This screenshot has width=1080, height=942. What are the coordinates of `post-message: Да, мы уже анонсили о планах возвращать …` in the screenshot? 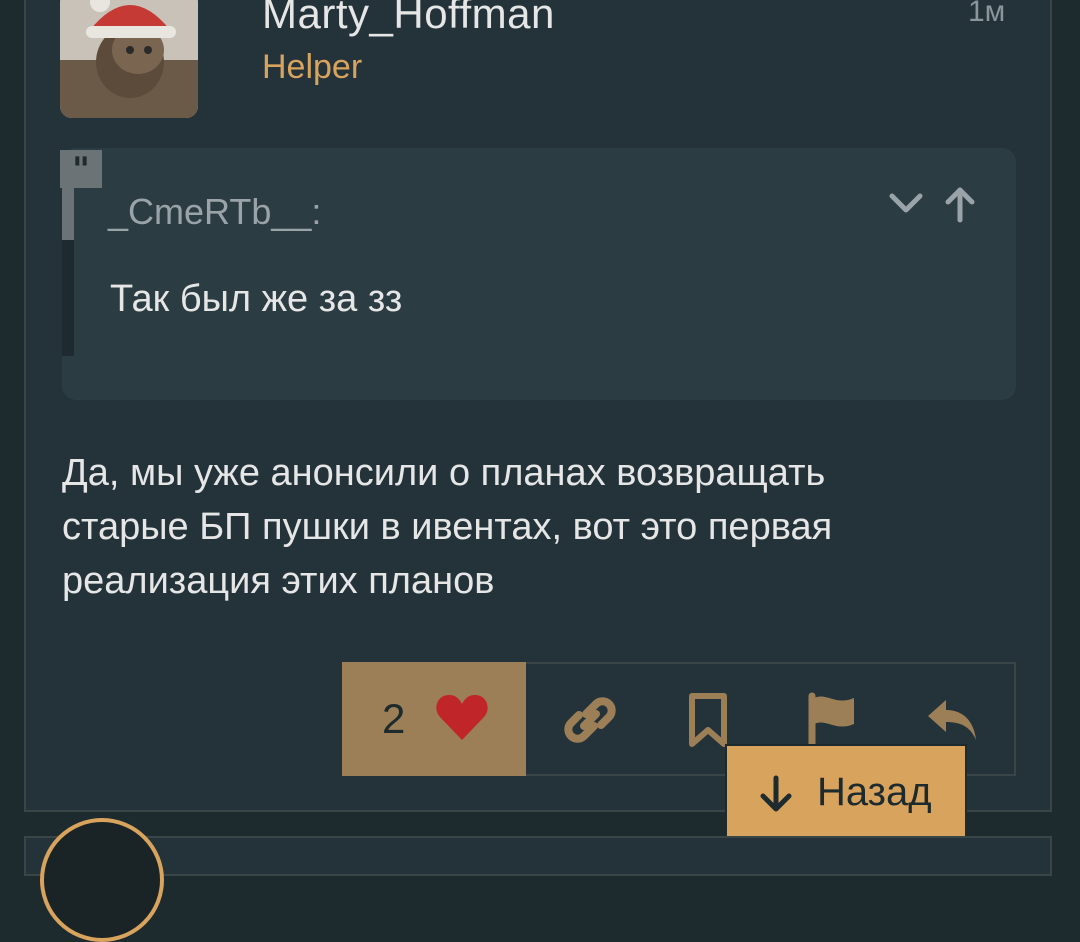 It's located at (447, 527).